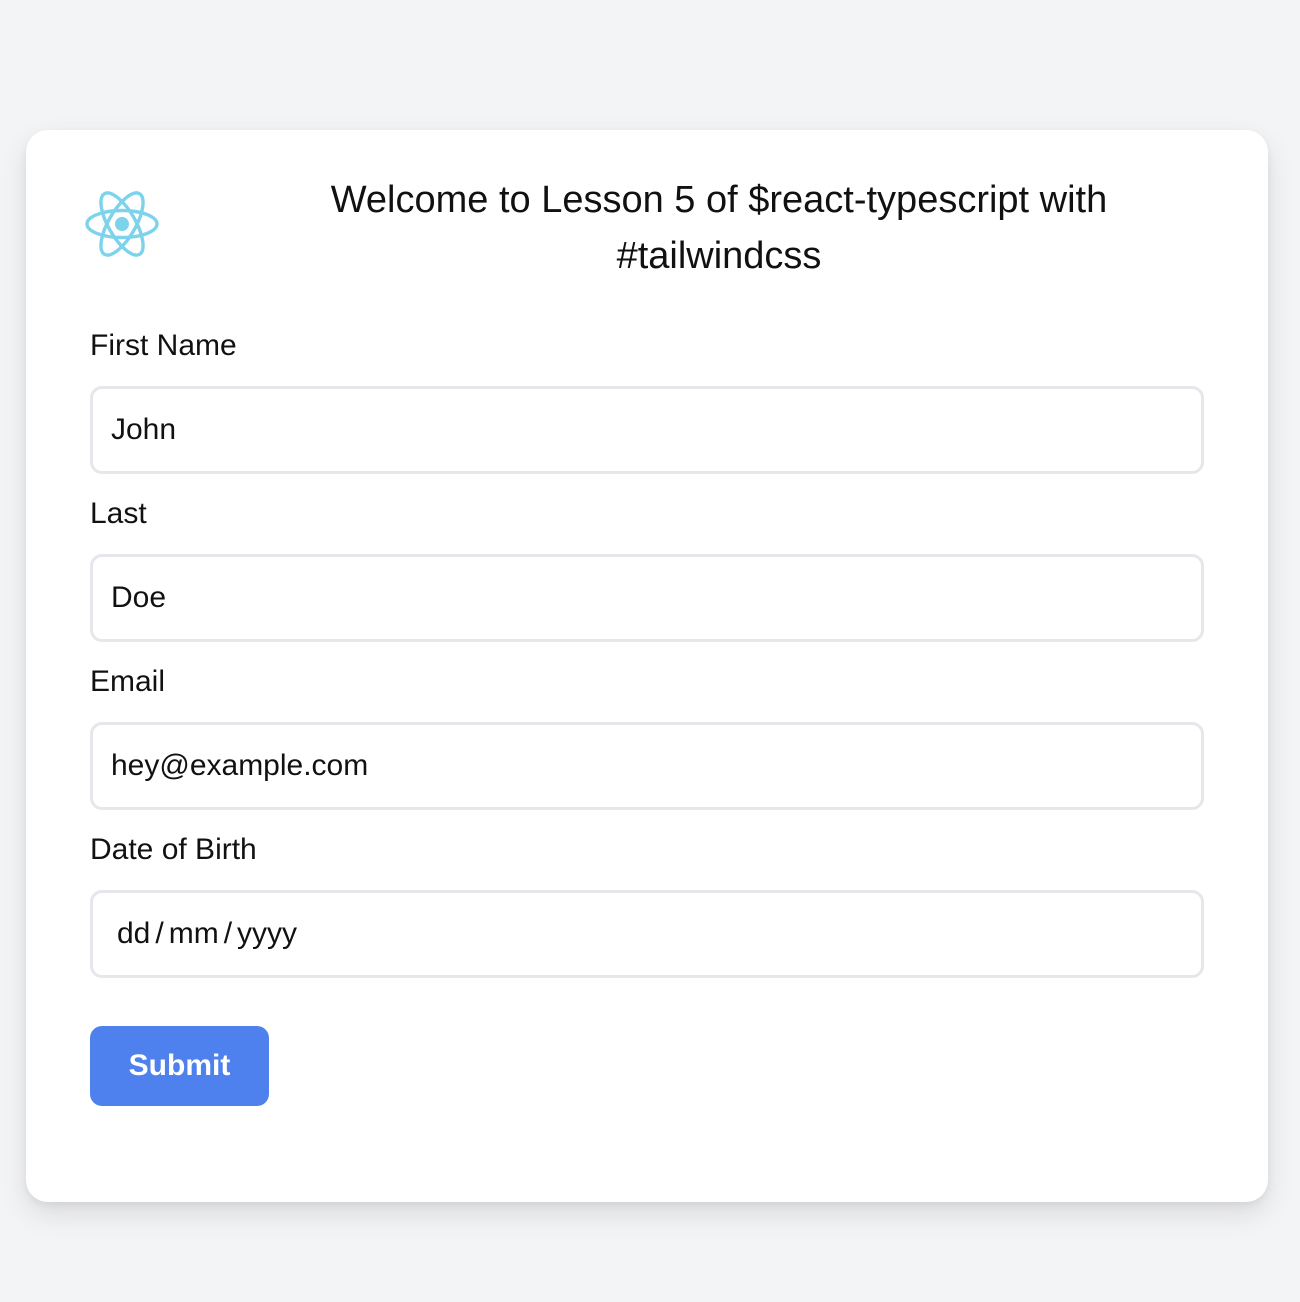  I want to click on react-atom-icon, so click(122, 224).